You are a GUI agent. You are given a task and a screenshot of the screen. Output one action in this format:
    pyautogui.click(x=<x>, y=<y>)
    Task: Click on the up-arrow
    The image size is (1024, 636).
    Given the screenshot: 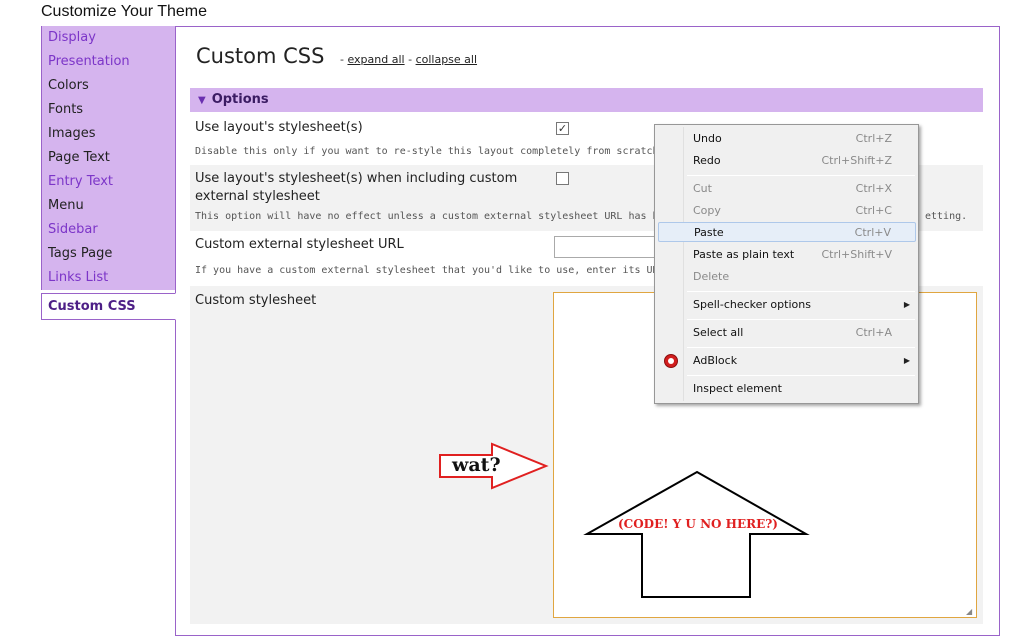 What is the action you would take?
    pyautogui.click(x=696, y=534)
    